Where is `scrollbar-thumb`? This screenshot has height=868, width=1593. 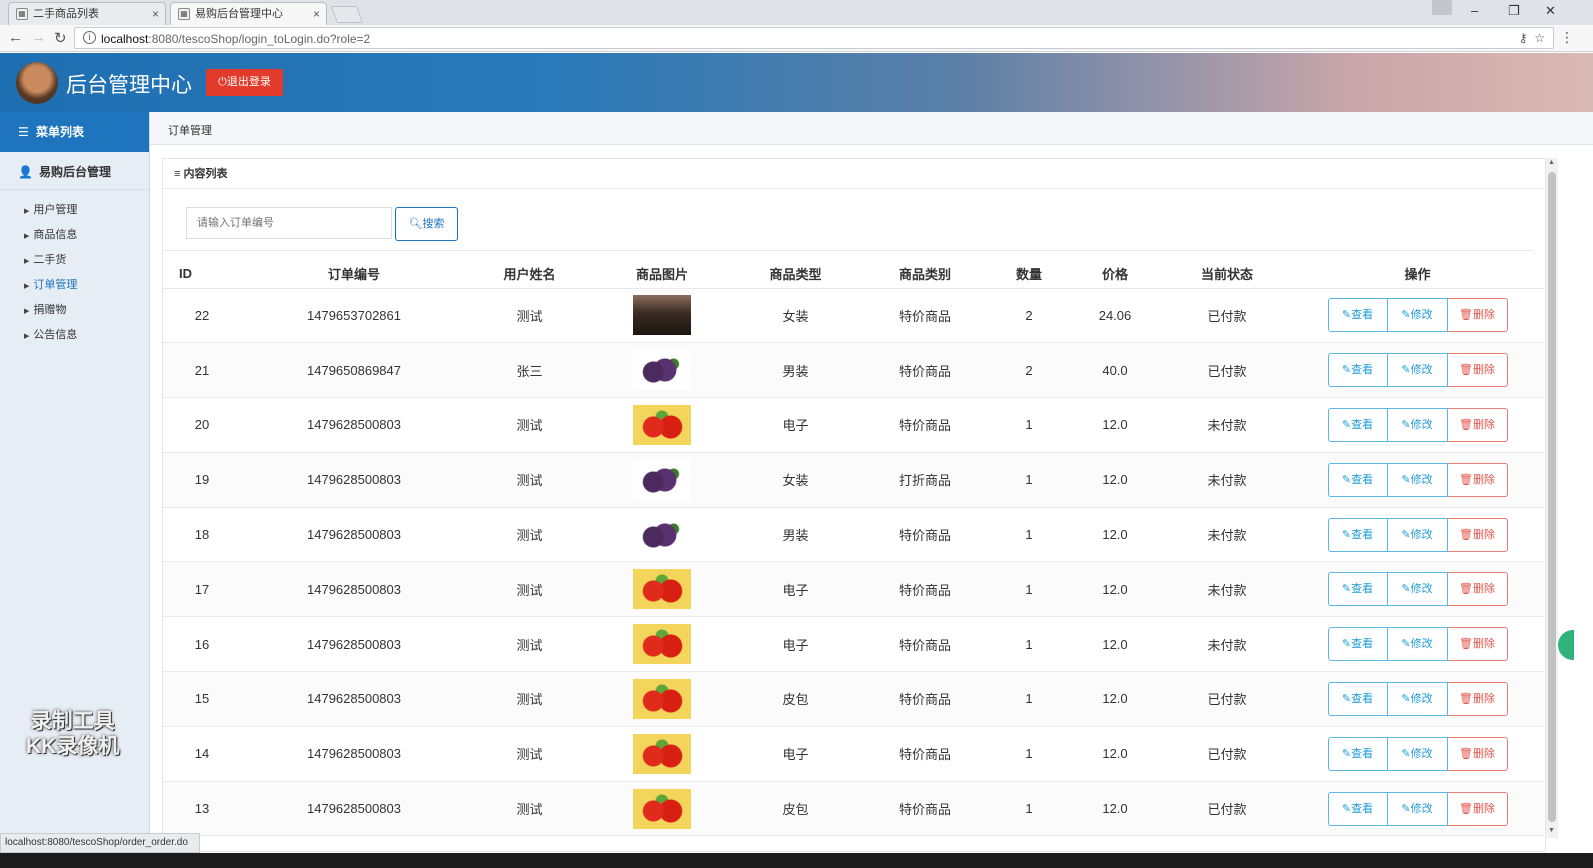 scrollbar-thumb is located at coordinates (1552, 497).